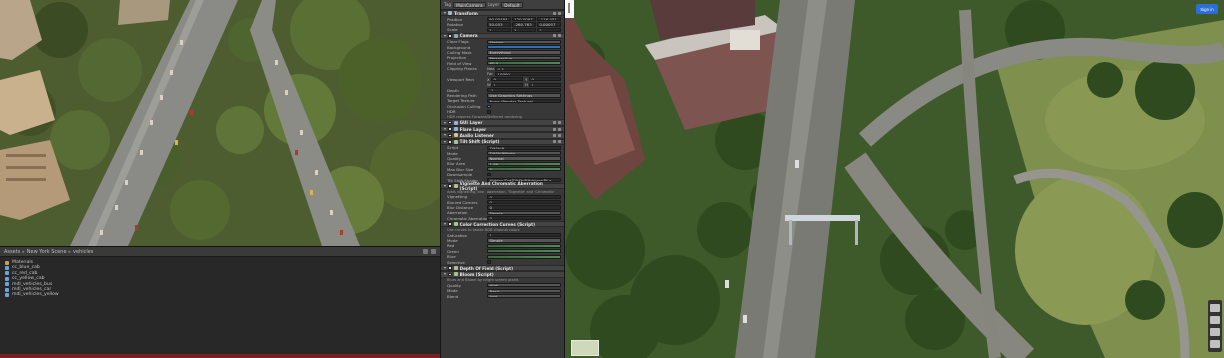  I want to click on viewport-h-field: 1, so click(545, 84).